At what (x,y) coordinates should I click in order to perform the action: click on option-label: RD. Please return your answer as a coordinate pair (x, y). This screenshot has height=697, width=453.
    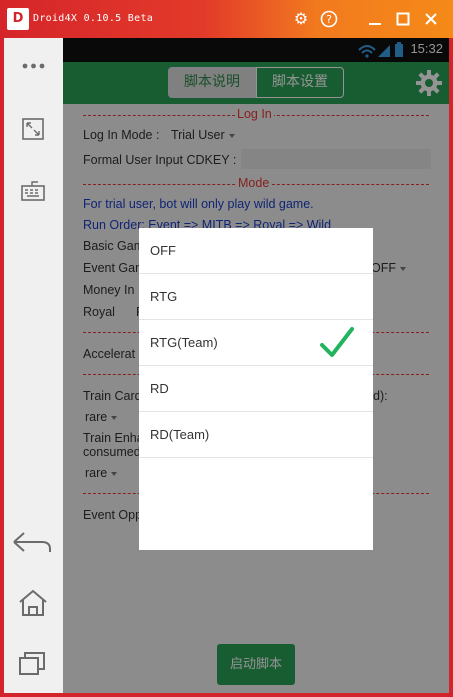
    Looking at the image, I should click on (159, 388).